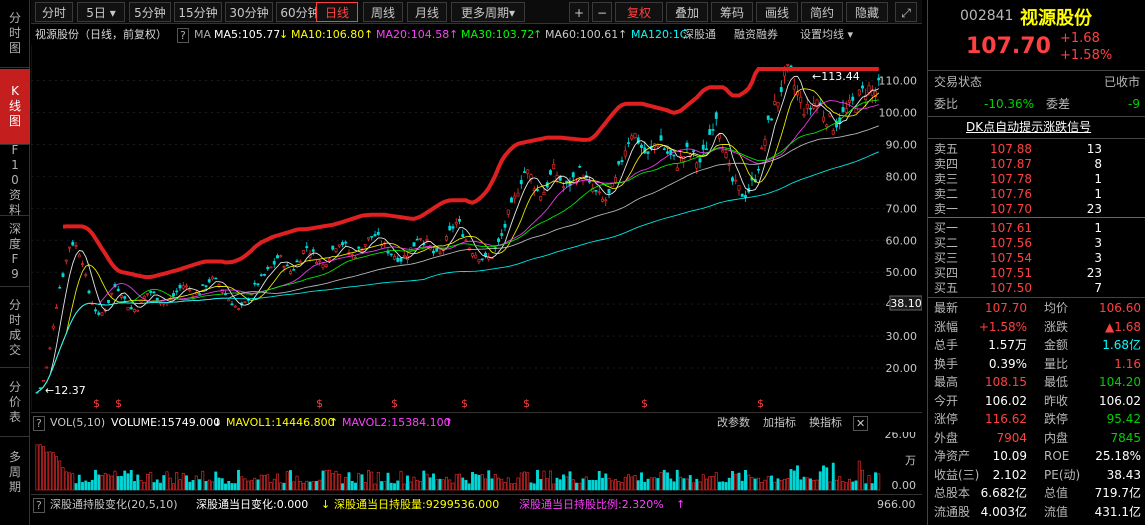  What do you see at coordinates (687, 12) in the screenshot?
I see `overlay-button: 叠加` at bounding box center [687, 12].